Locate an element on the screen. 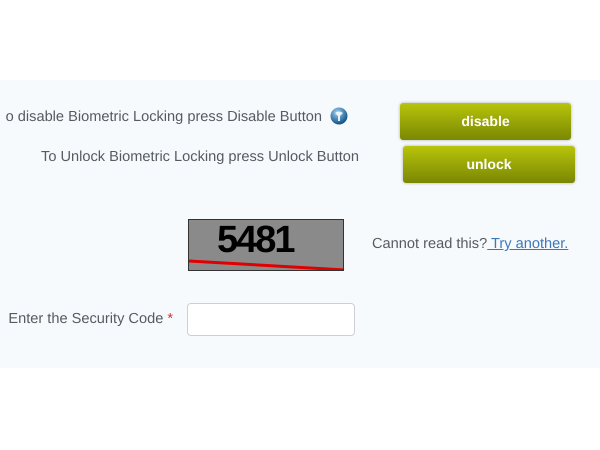 The height and width of the screenshot is (450, 600). try-another-link: Try another. is located at coordinates (527, 244).